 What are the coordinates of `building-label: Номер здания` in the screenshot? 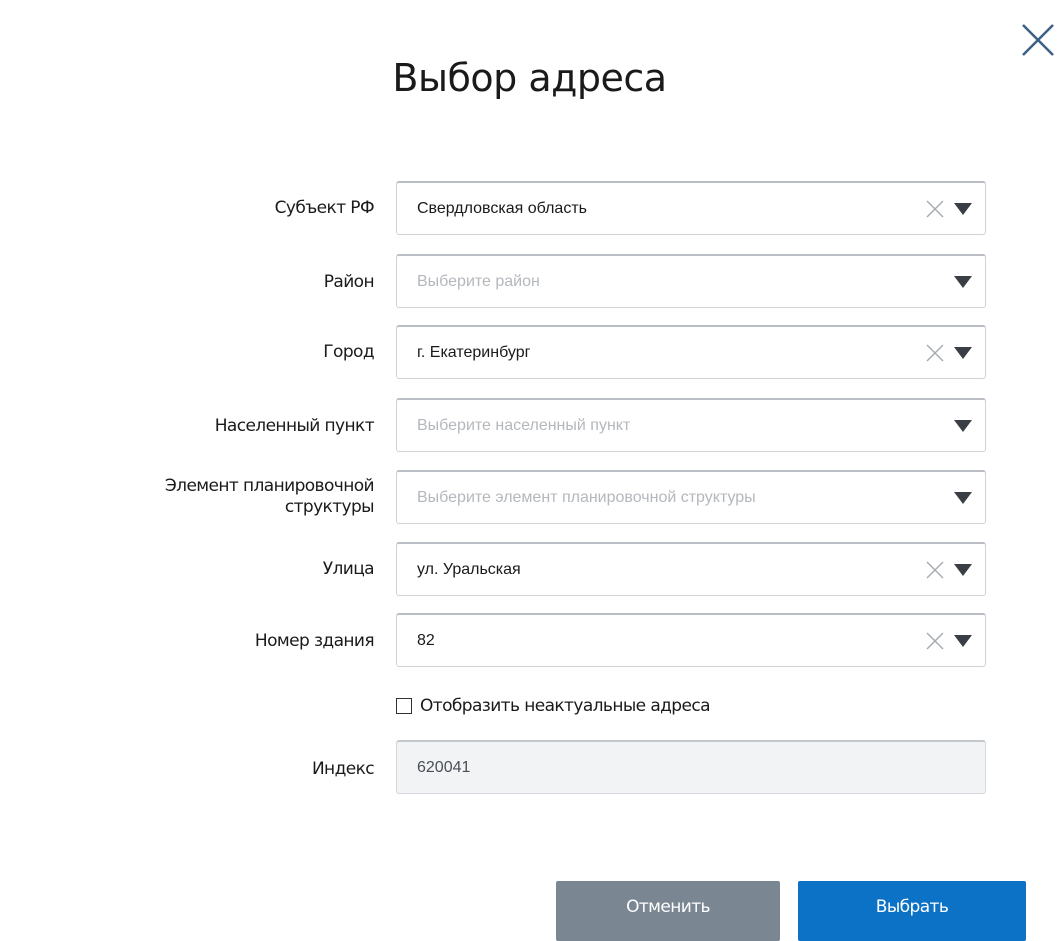 It's located at (314, 641).